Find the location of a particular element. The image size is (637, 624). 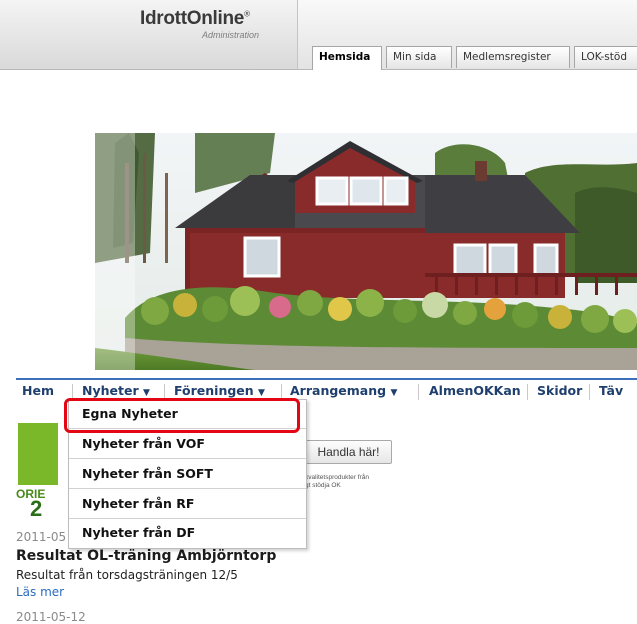

tab-hemsida: Hemsida is located at coordinates (347, 58).